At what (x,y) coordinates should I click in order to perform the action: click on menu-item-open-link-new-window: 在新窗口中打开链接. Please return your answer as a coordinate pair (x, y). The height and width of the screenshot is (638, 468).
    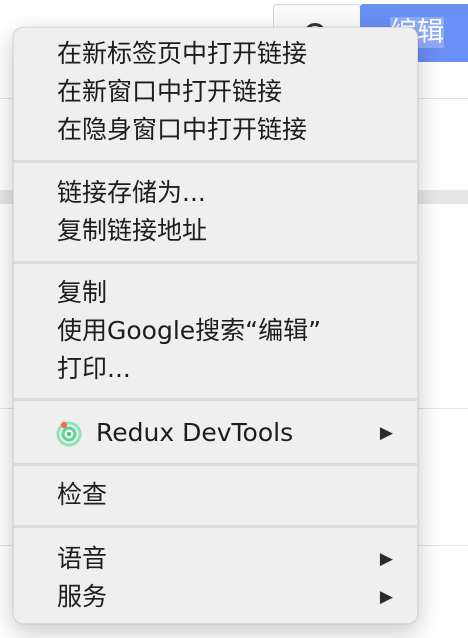
    Looking at the image, I should click on (227, 92).